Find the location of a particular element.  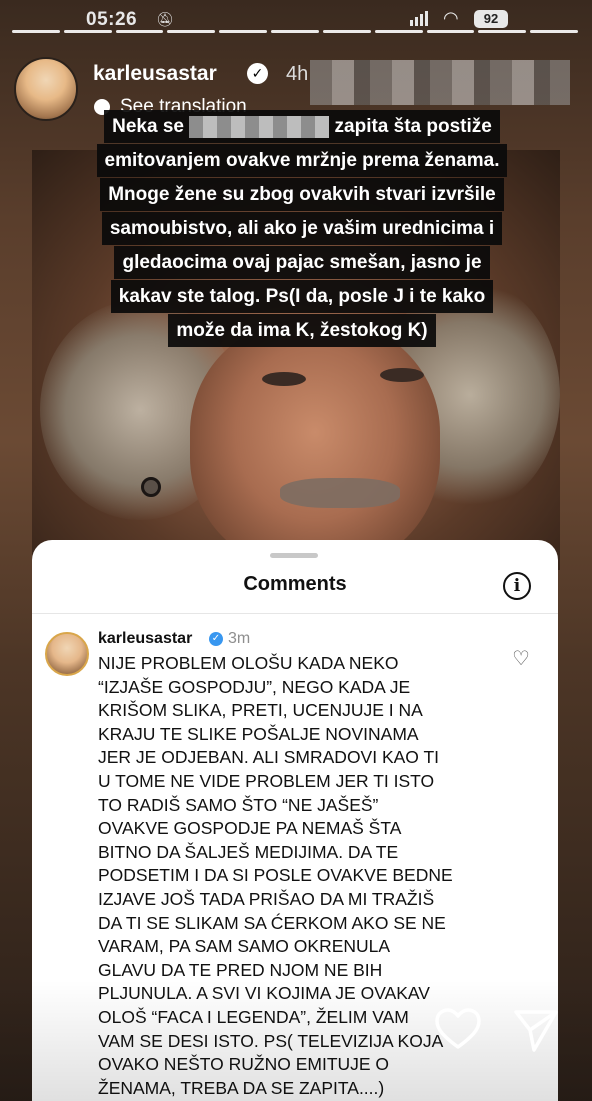

comment-time: 3m is located at coordinates (239, 638).